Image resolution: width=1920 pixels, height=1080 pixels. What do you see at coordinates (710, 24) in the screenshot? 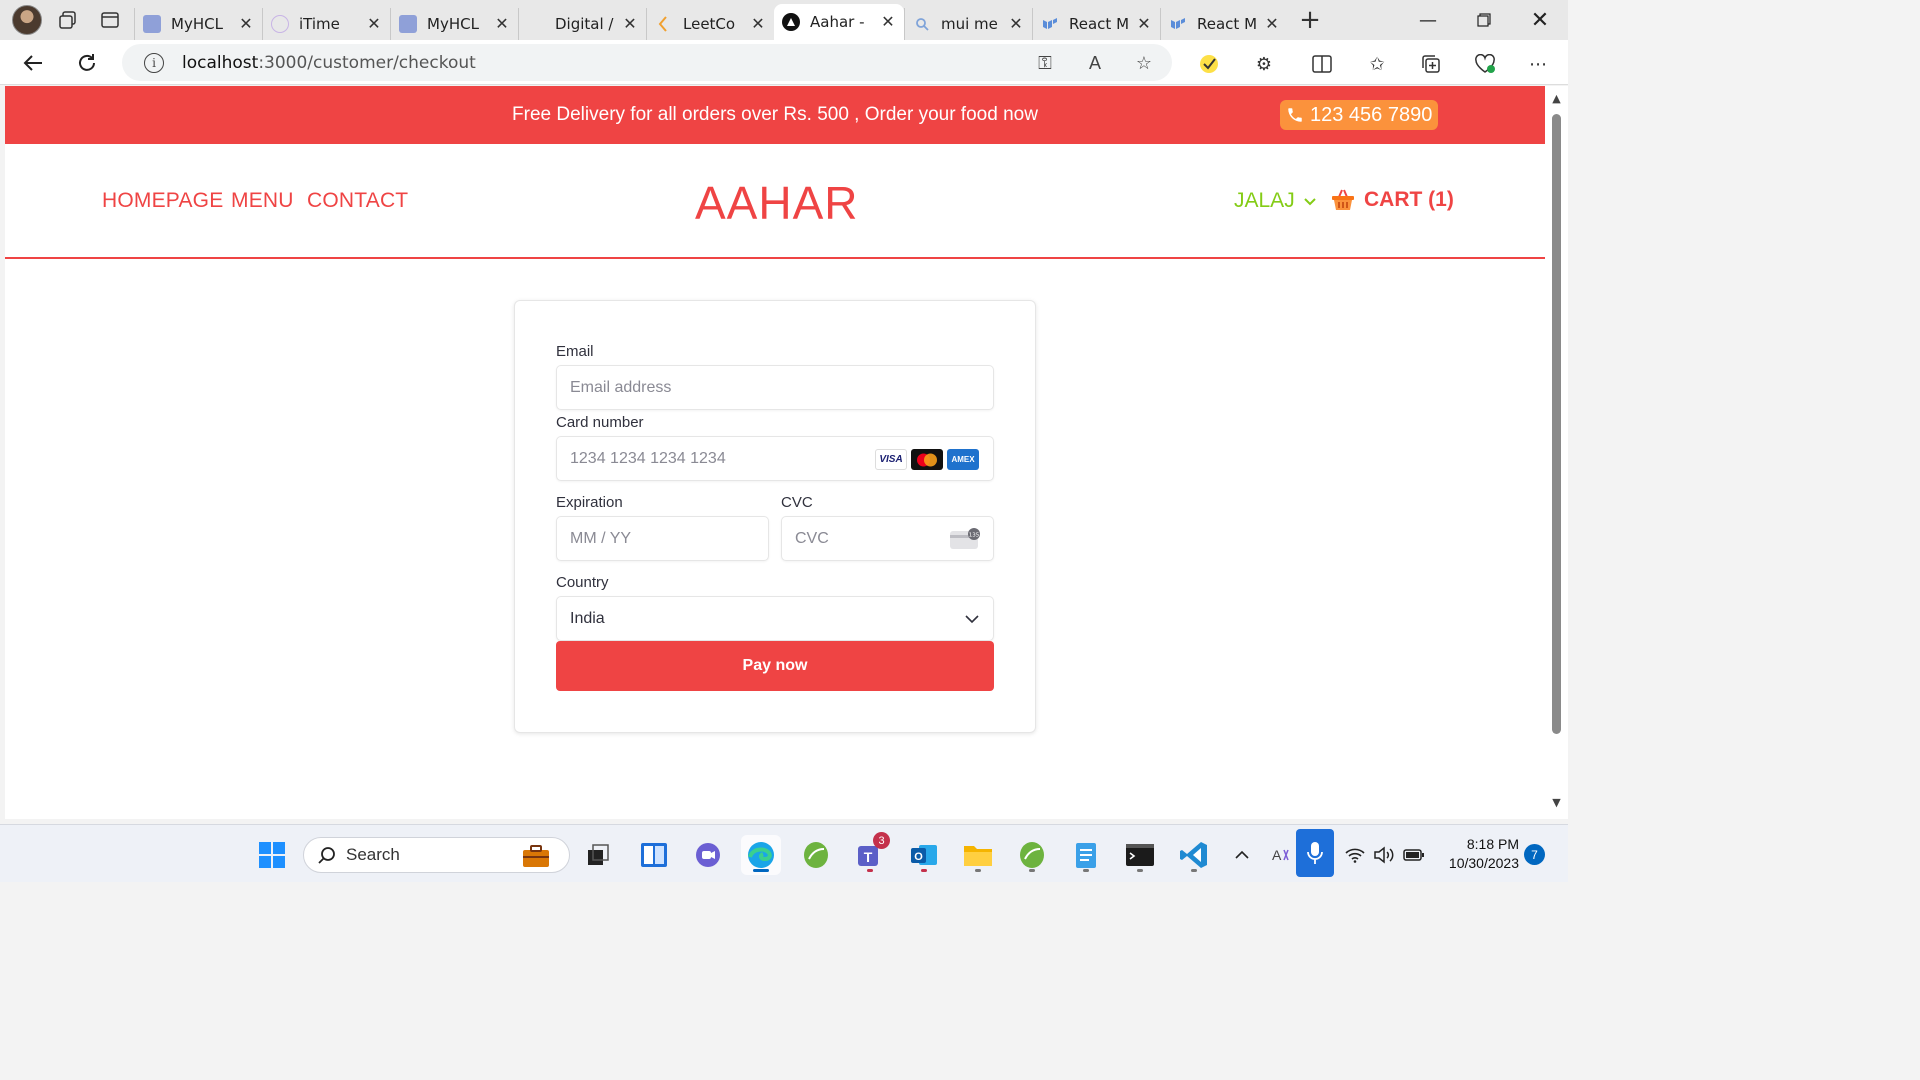
I see `browser-tab: LeetCo ✕` at bounding box center [710, 24].